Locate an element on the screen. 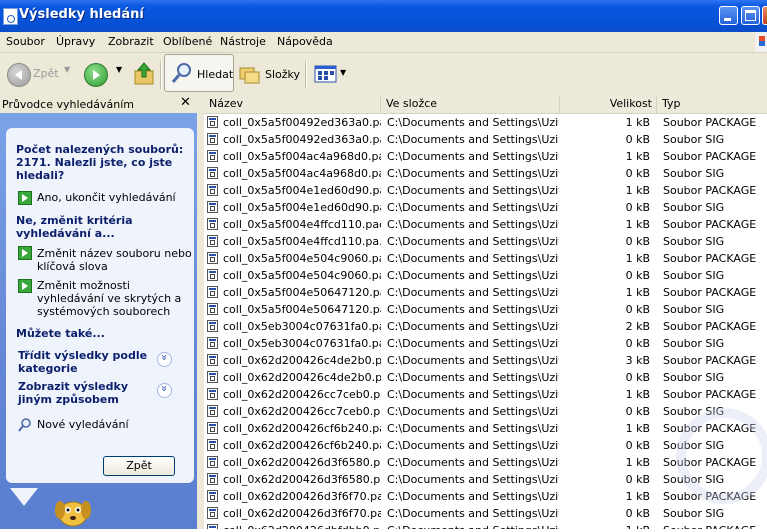 This screenshot has height=532, width=767. title-bar: Výsledky hledání is located at coordinates (383, 16).